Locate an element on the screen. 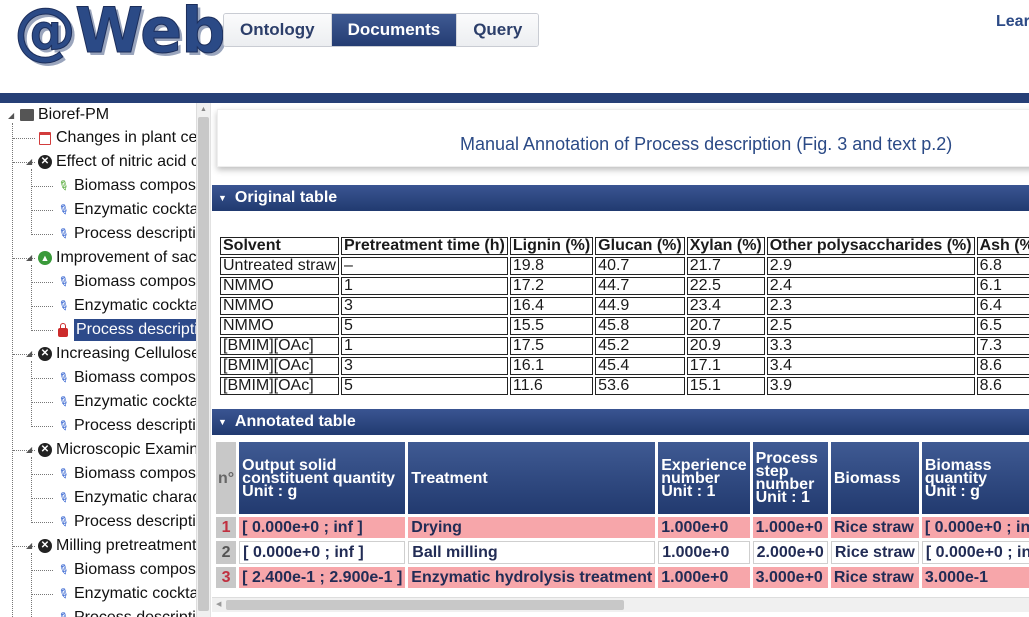 The image size is (1029, 617). column-header: Process step number Unit : 1 is located at coordinates (790, 478).